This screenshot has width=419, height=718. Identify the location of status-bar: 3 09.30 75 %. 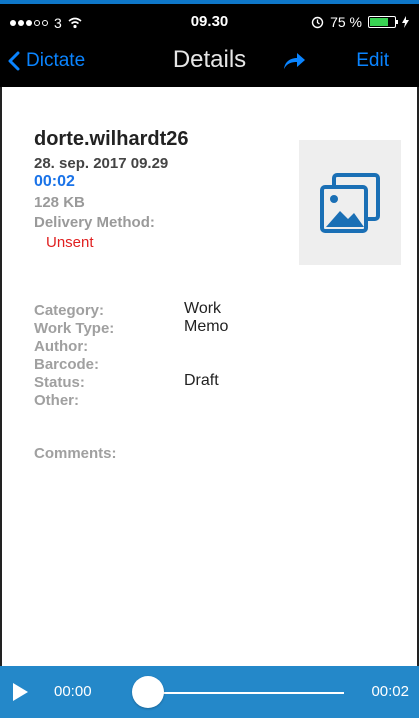
(209, 21).